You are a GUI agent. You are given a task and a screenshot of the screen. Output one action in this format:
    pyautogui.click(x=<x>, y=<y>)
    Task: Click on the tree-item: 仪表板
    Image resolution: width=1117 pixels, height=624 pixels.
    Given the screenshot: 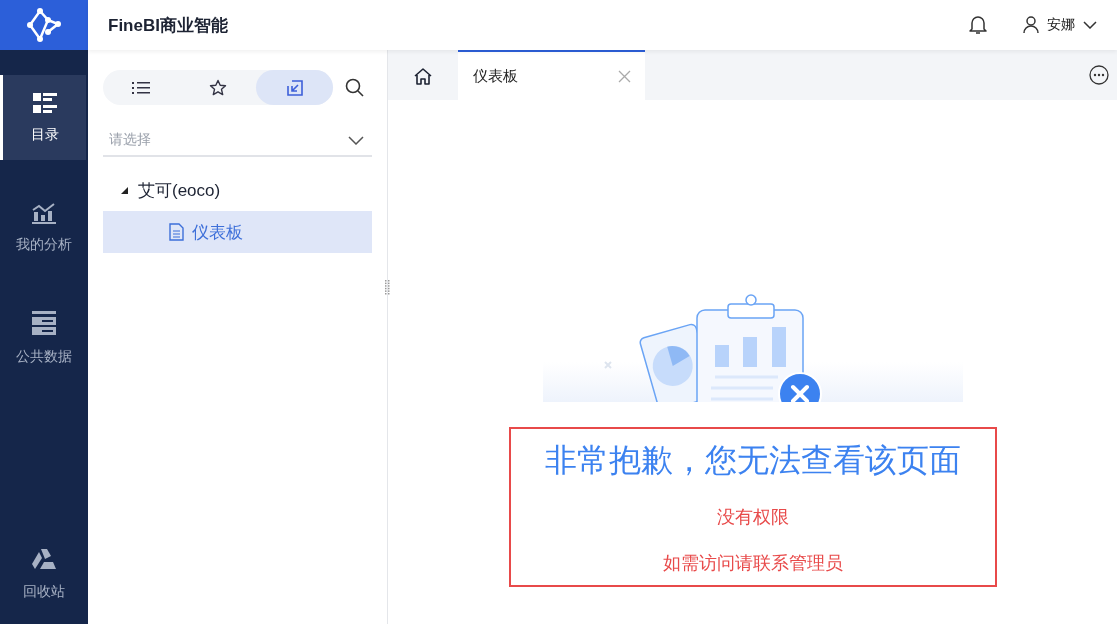 What is the action you would take?
    pyautogui.click(x=237, y=232)
    